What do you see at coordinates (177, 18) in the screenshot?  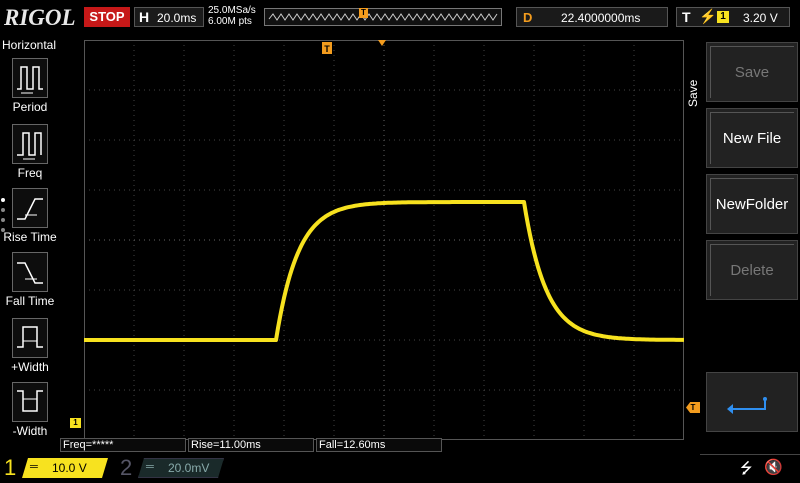 I see `timebase-value: 20.0ms` at bounding box center [177, 18].